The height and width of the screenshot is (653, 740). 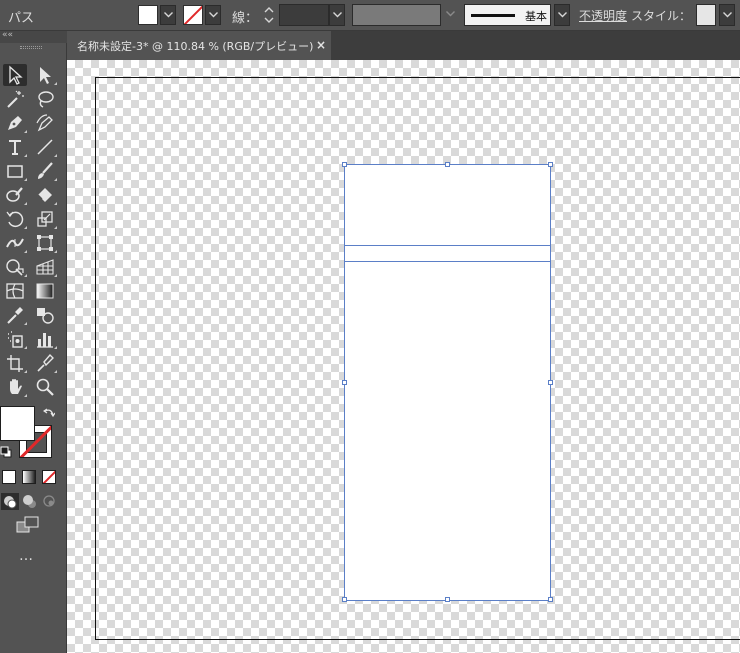 I want to click on selection-type-label: パス, so click(x=21, y=18).